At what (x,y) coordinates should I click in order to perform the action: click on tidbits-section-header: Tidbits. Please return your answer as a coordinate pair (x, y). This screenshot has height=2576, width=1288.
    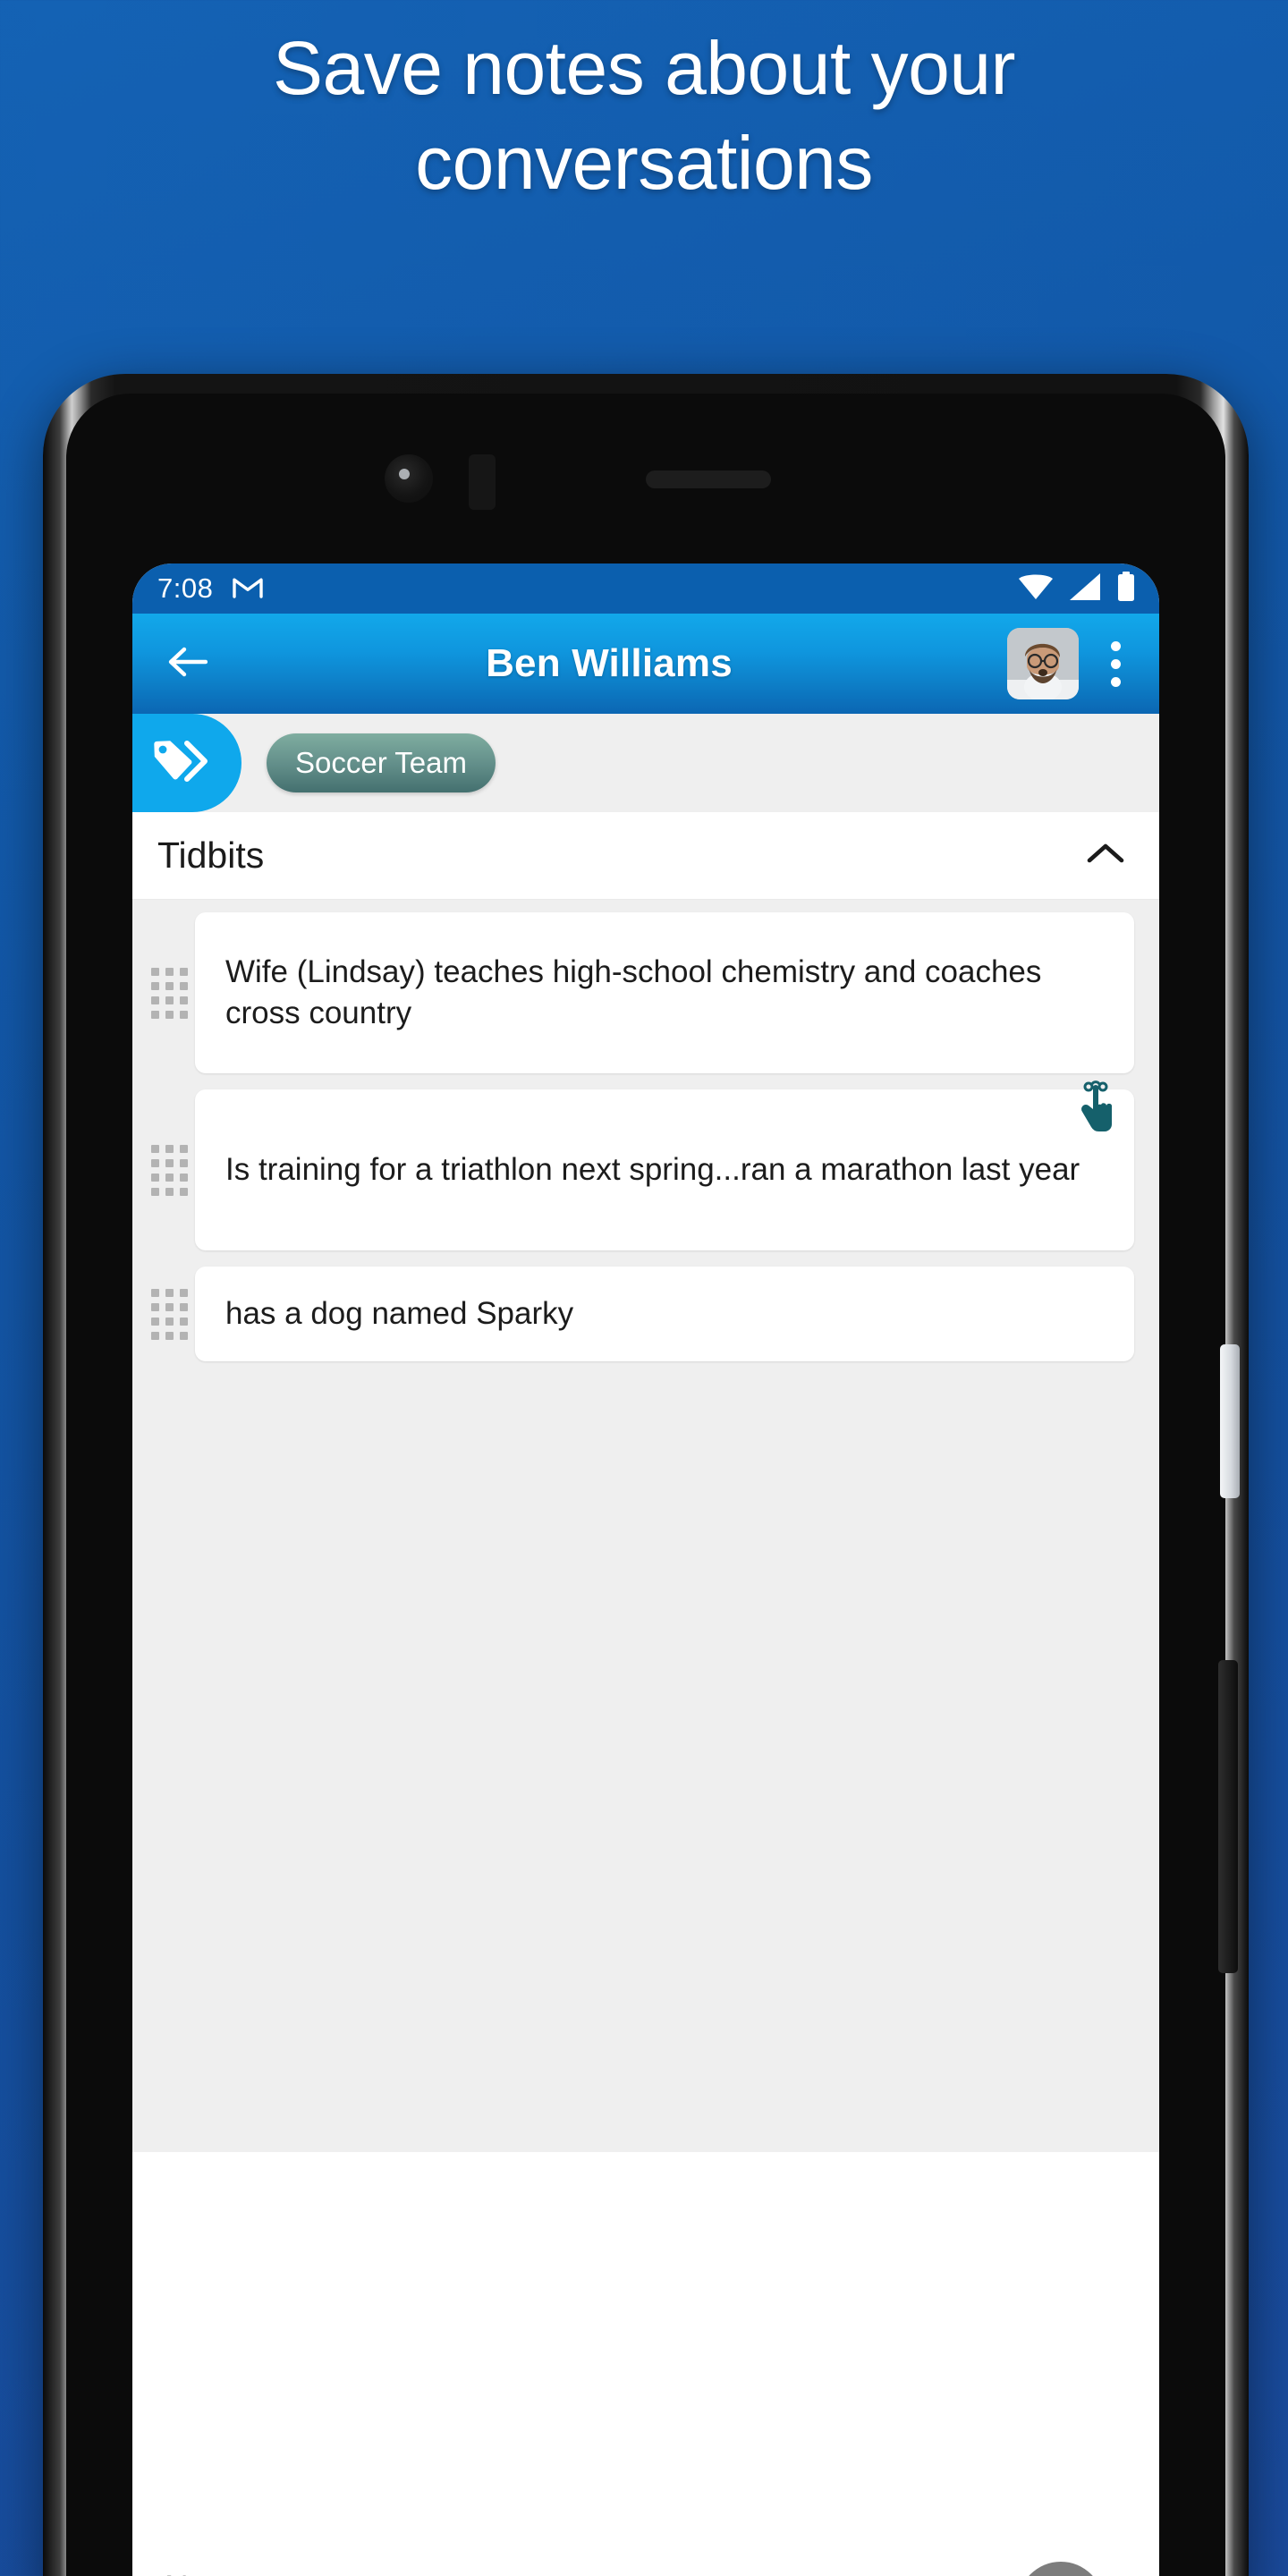
    Looking at the image, I should click on (645, 856).